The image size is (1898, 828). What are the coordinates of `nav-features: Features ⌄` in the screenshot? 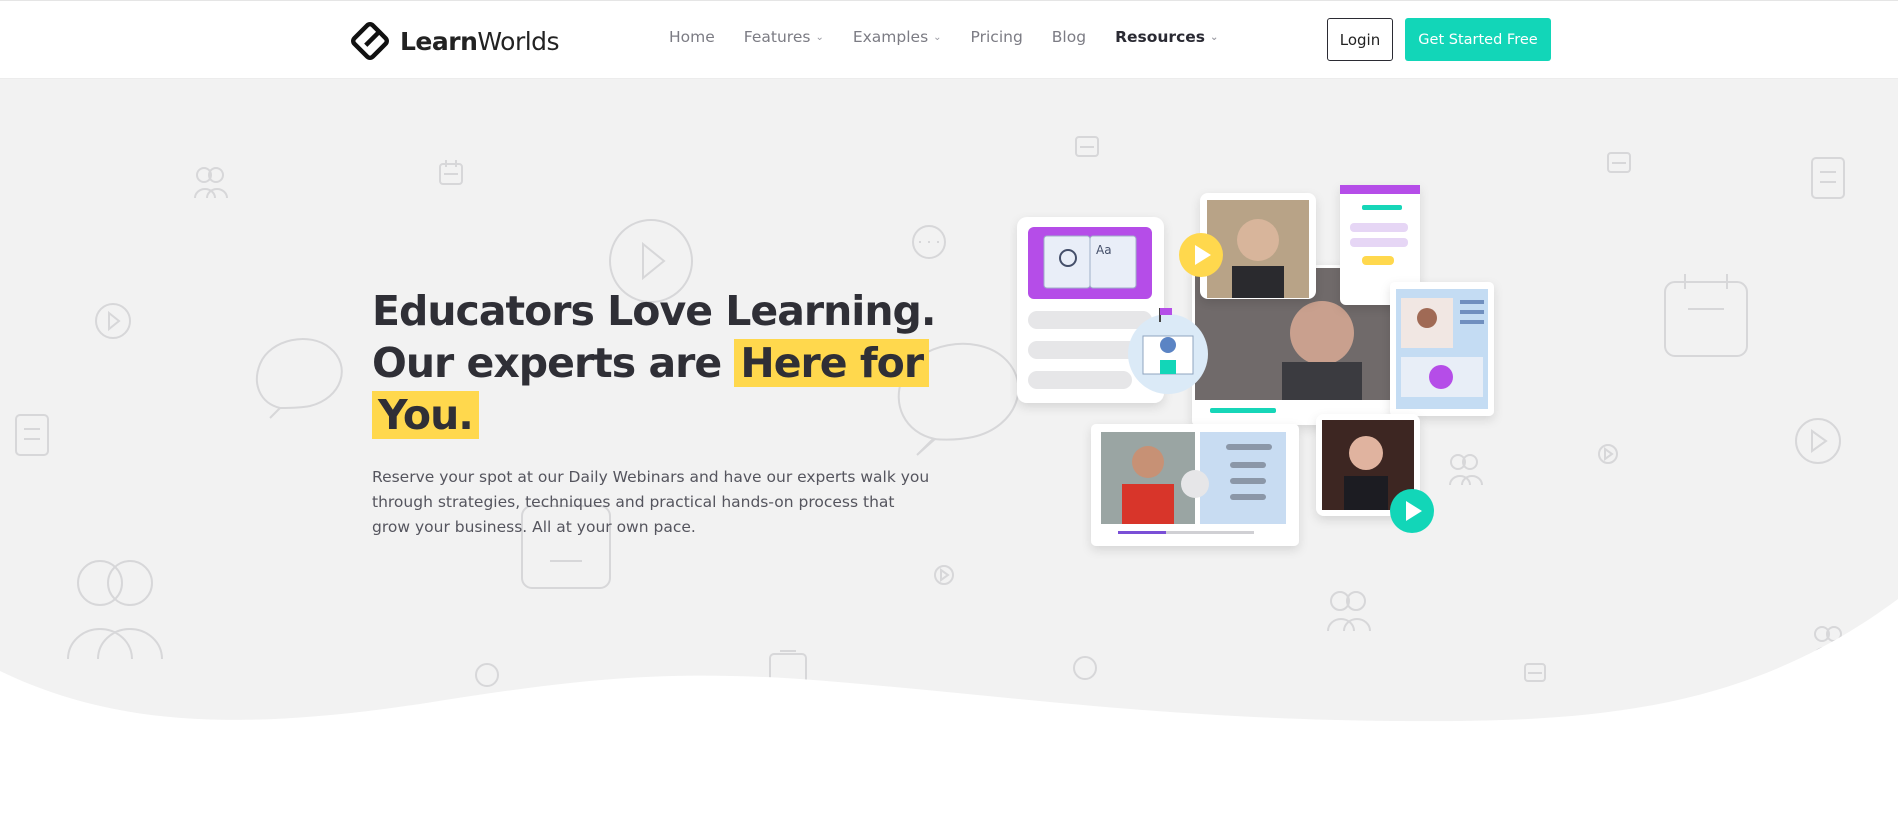 It's located at (784, 37).